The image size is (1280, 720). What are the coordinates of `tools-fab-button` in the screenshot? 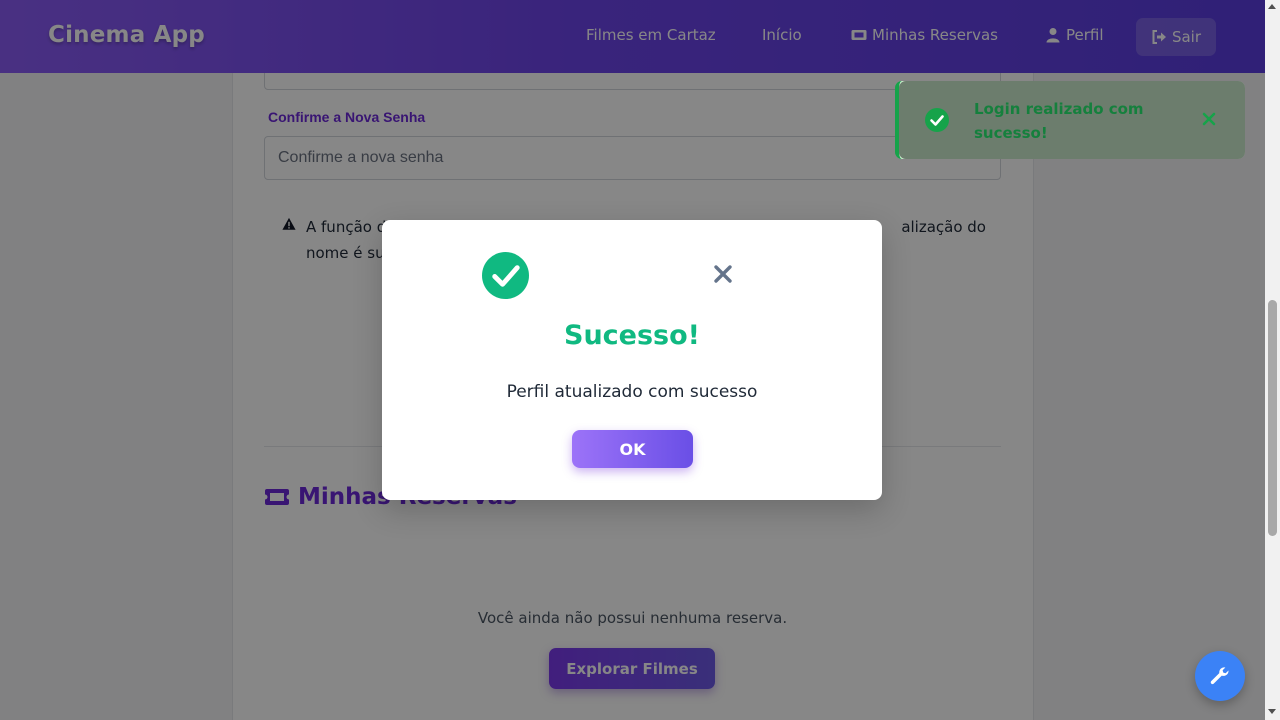 It's located at (1220, 676).